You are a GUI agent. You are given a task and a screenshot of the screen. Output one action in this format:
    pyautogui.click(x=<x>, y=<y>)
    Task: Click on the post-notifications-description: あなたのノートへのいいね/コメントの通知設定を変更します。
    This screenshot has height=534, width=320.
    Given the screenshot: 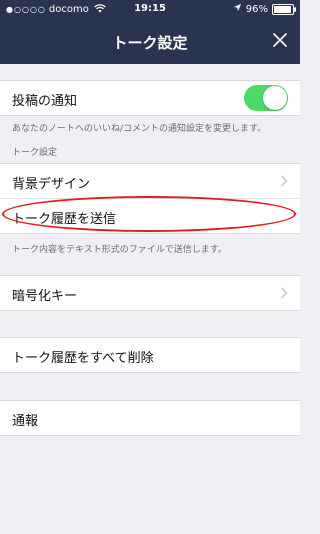 What is the action you would take?
    pyautogui.click(x=139, y=129)
    